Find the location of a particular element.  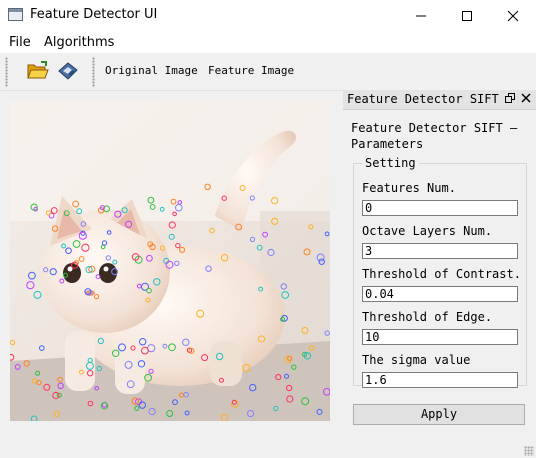

toolbar: Original Image Feature Image is located at coordinates (268, 72).